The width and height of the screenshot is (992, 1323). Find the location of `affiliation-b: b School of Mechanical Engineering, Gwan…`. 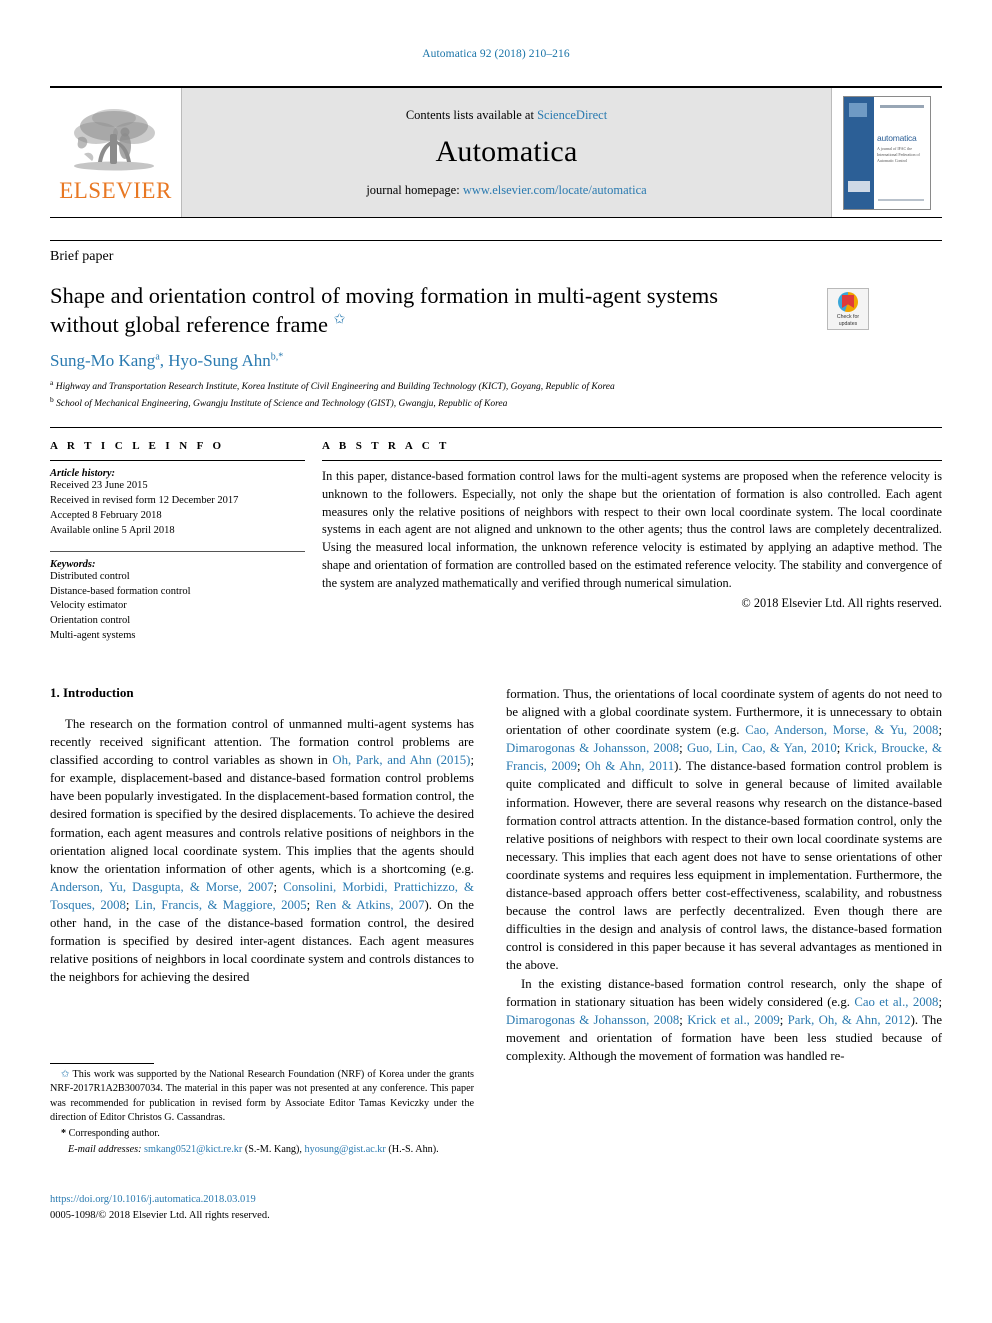

affiliation-b: b School of Mechanical Engineering, Gwan… is located at coordinates (415, 403).